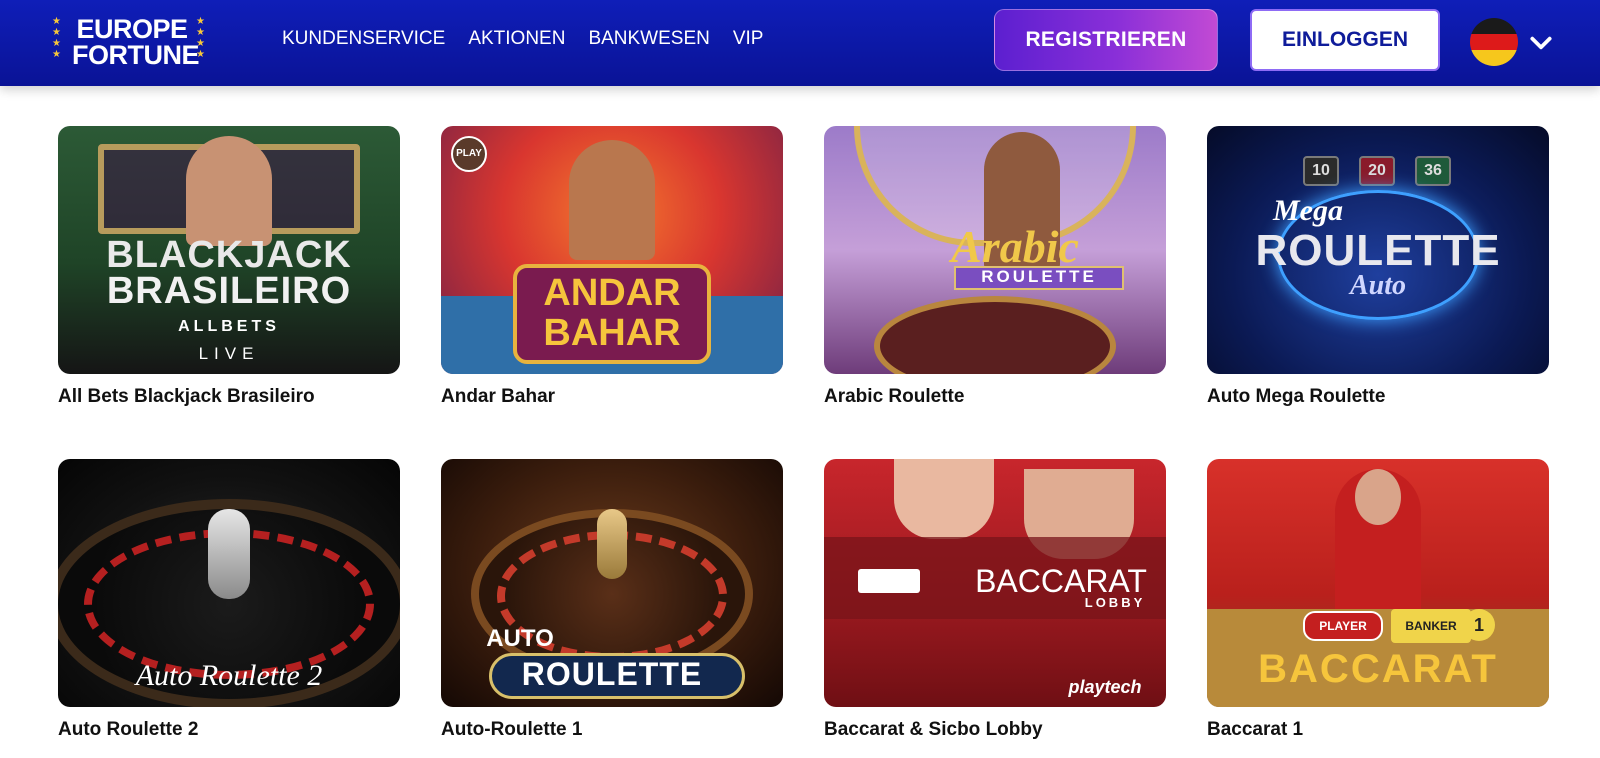  Describe the element at coordinates (612, 333) in the screenshot. I see `thumb-title-line-2: BAHAR` at that location.